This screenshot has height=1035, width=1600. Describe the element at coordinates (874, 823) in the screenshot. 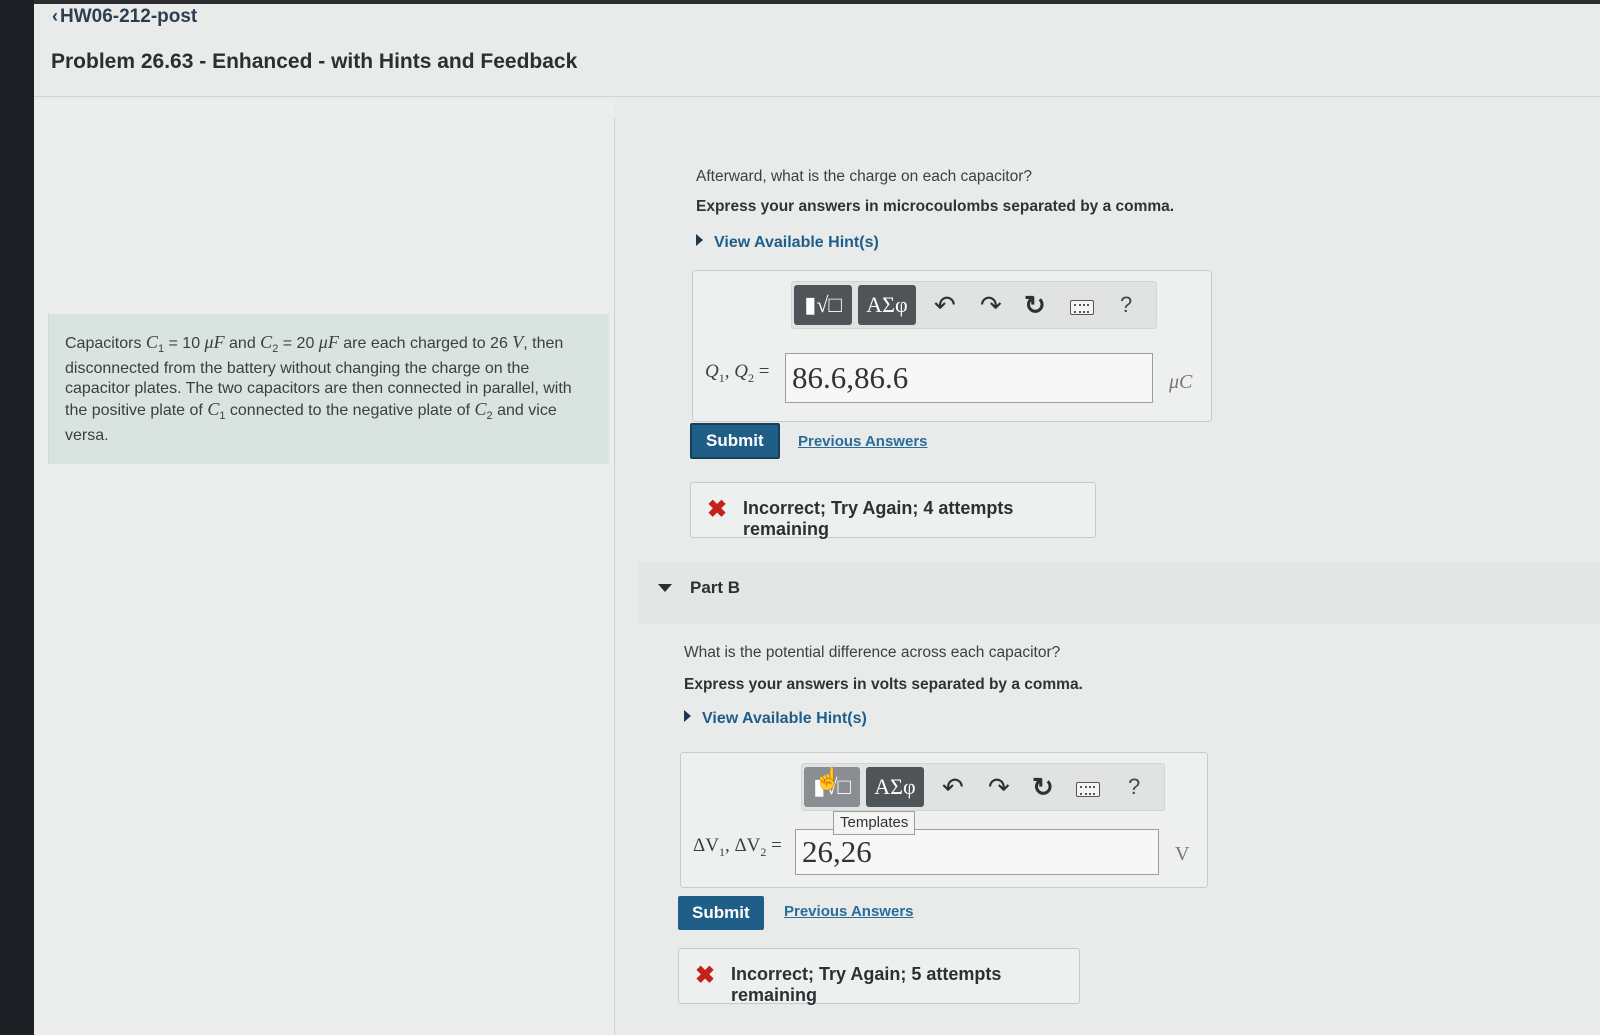

I see `templates-tooltip: Templates` at that location.